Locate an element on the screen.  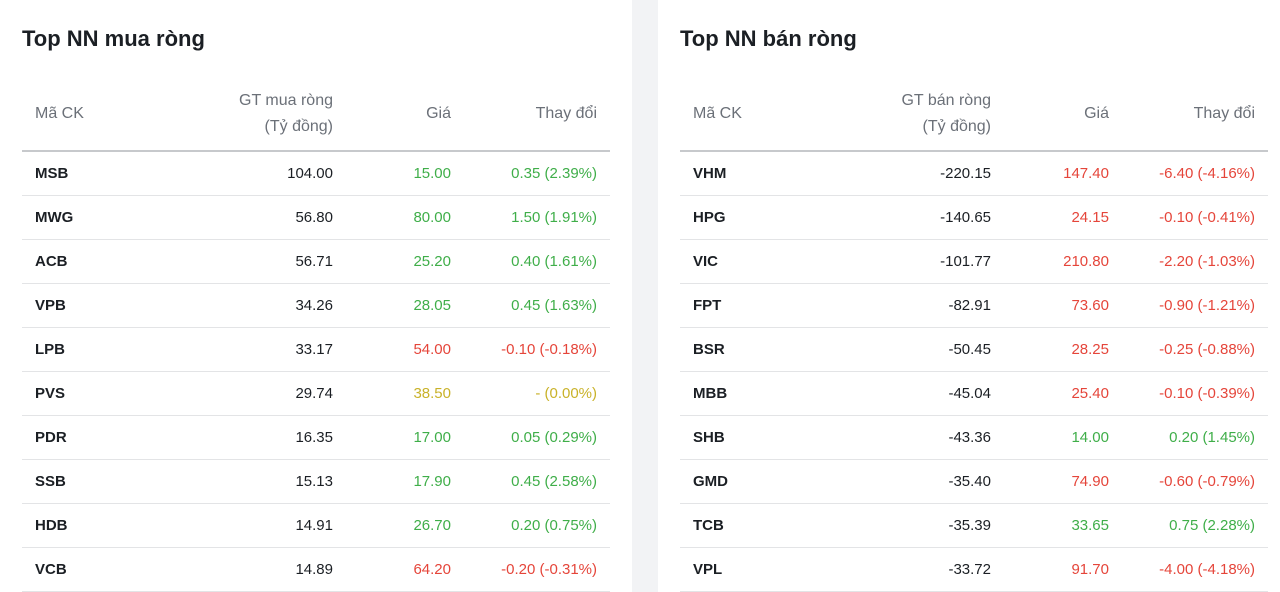
table-row: VCB 14.89 64.20 -0.20 (-0.31%) is located at coordinates (316, 569).